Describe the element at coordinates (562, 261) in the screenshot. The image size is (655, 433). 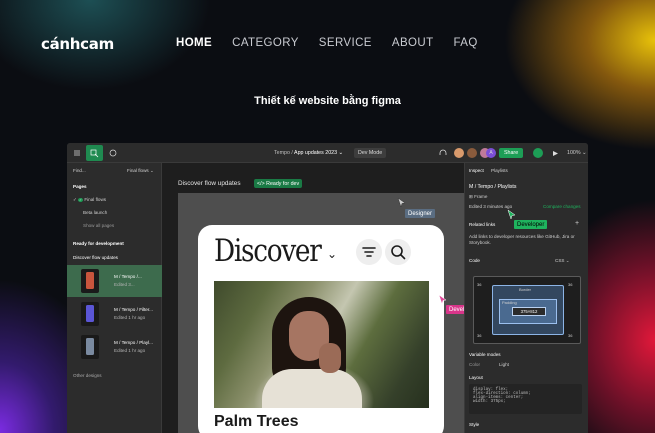
I see `css-dropdown: CSS ⌄` at that location.